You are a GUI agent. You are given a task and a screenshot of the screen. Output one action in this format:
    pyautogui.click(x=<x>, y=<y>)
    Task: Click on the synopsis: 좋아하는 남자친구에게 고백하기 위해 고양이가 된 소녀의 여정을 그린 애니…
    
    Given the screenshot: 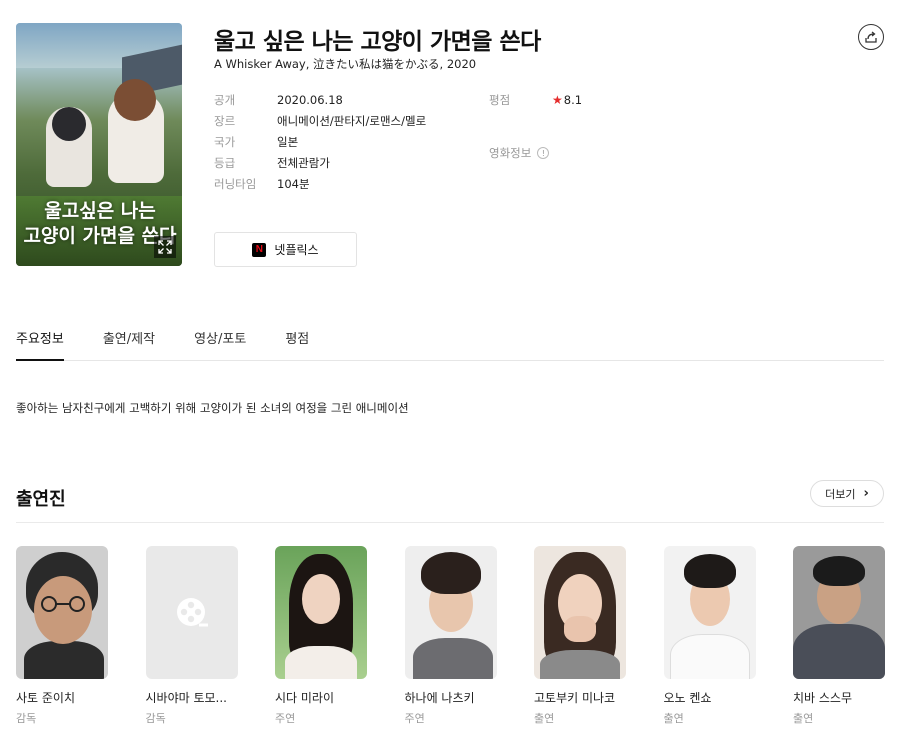 What is the action you would take?
    pyautogui.click(x=212, y=408)
    